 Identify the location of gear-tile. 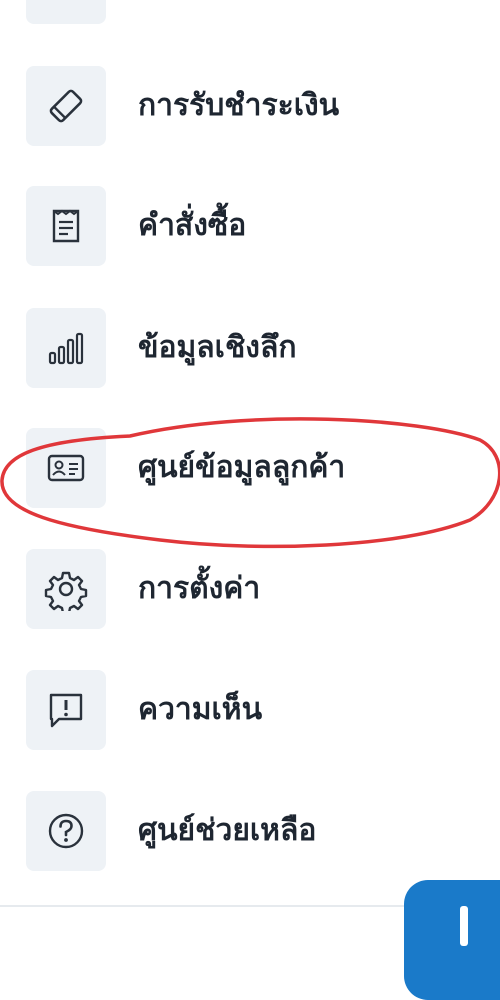
(66, 589).